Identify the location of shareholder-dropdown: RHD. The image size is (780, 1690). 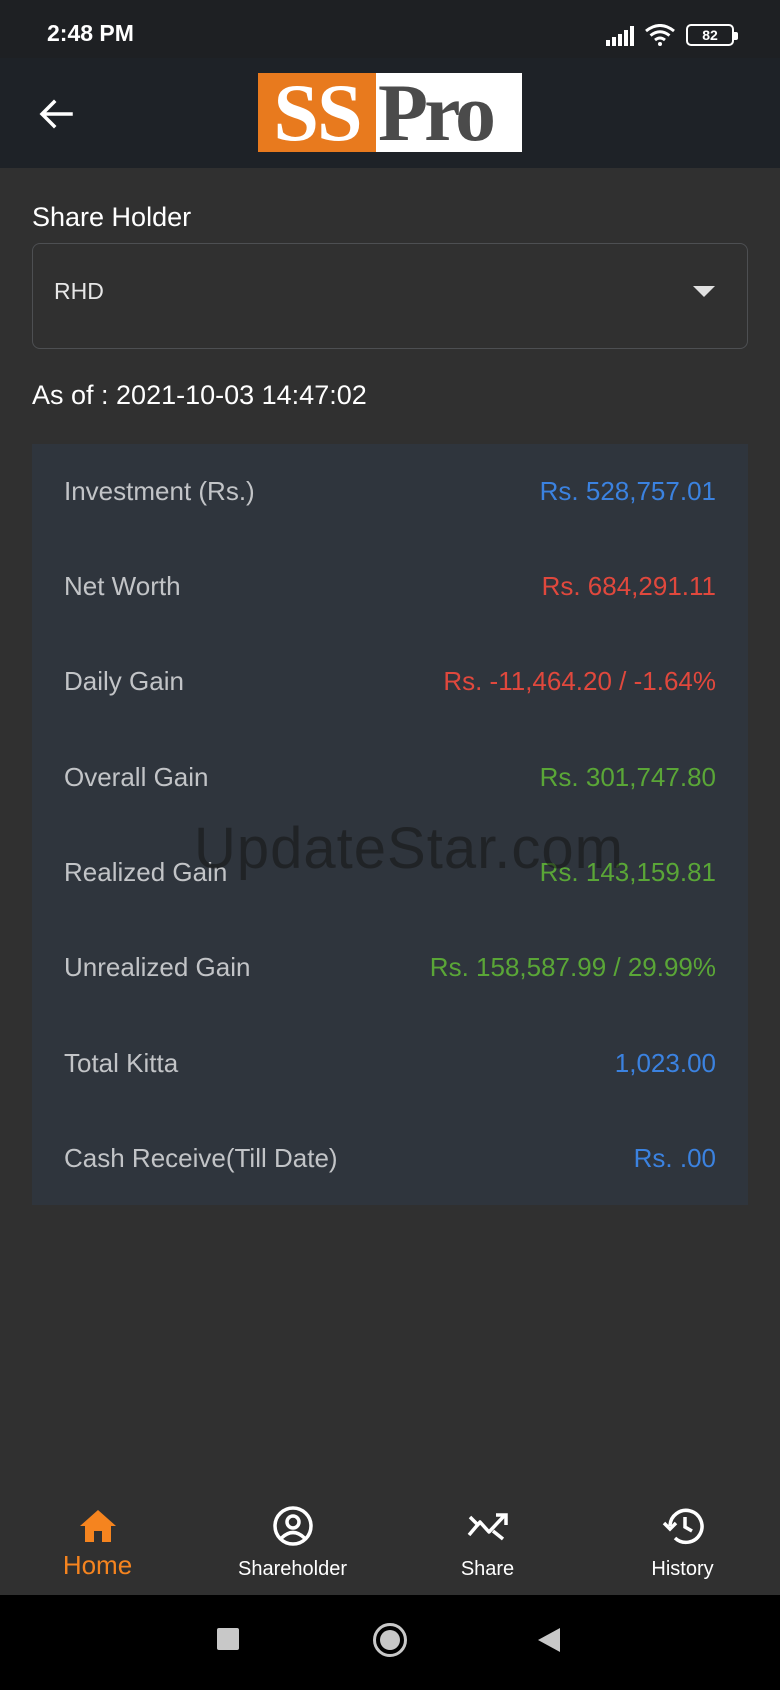
(390, 296).